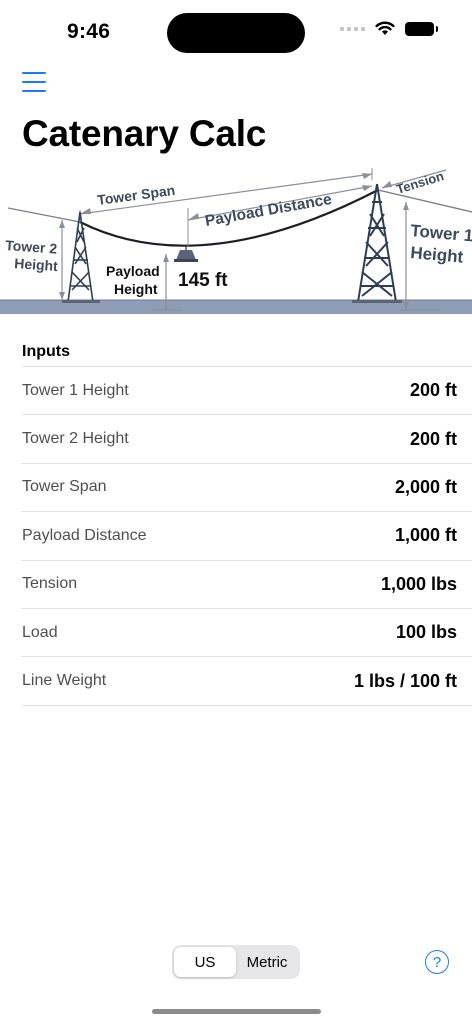 The width and height of the screenshot is (472, 1024). Describe the element at coordinates (247, 536) in the screenshot. I see `input-row-payload-distance: Payload Distance 1,000 ft` at that location.